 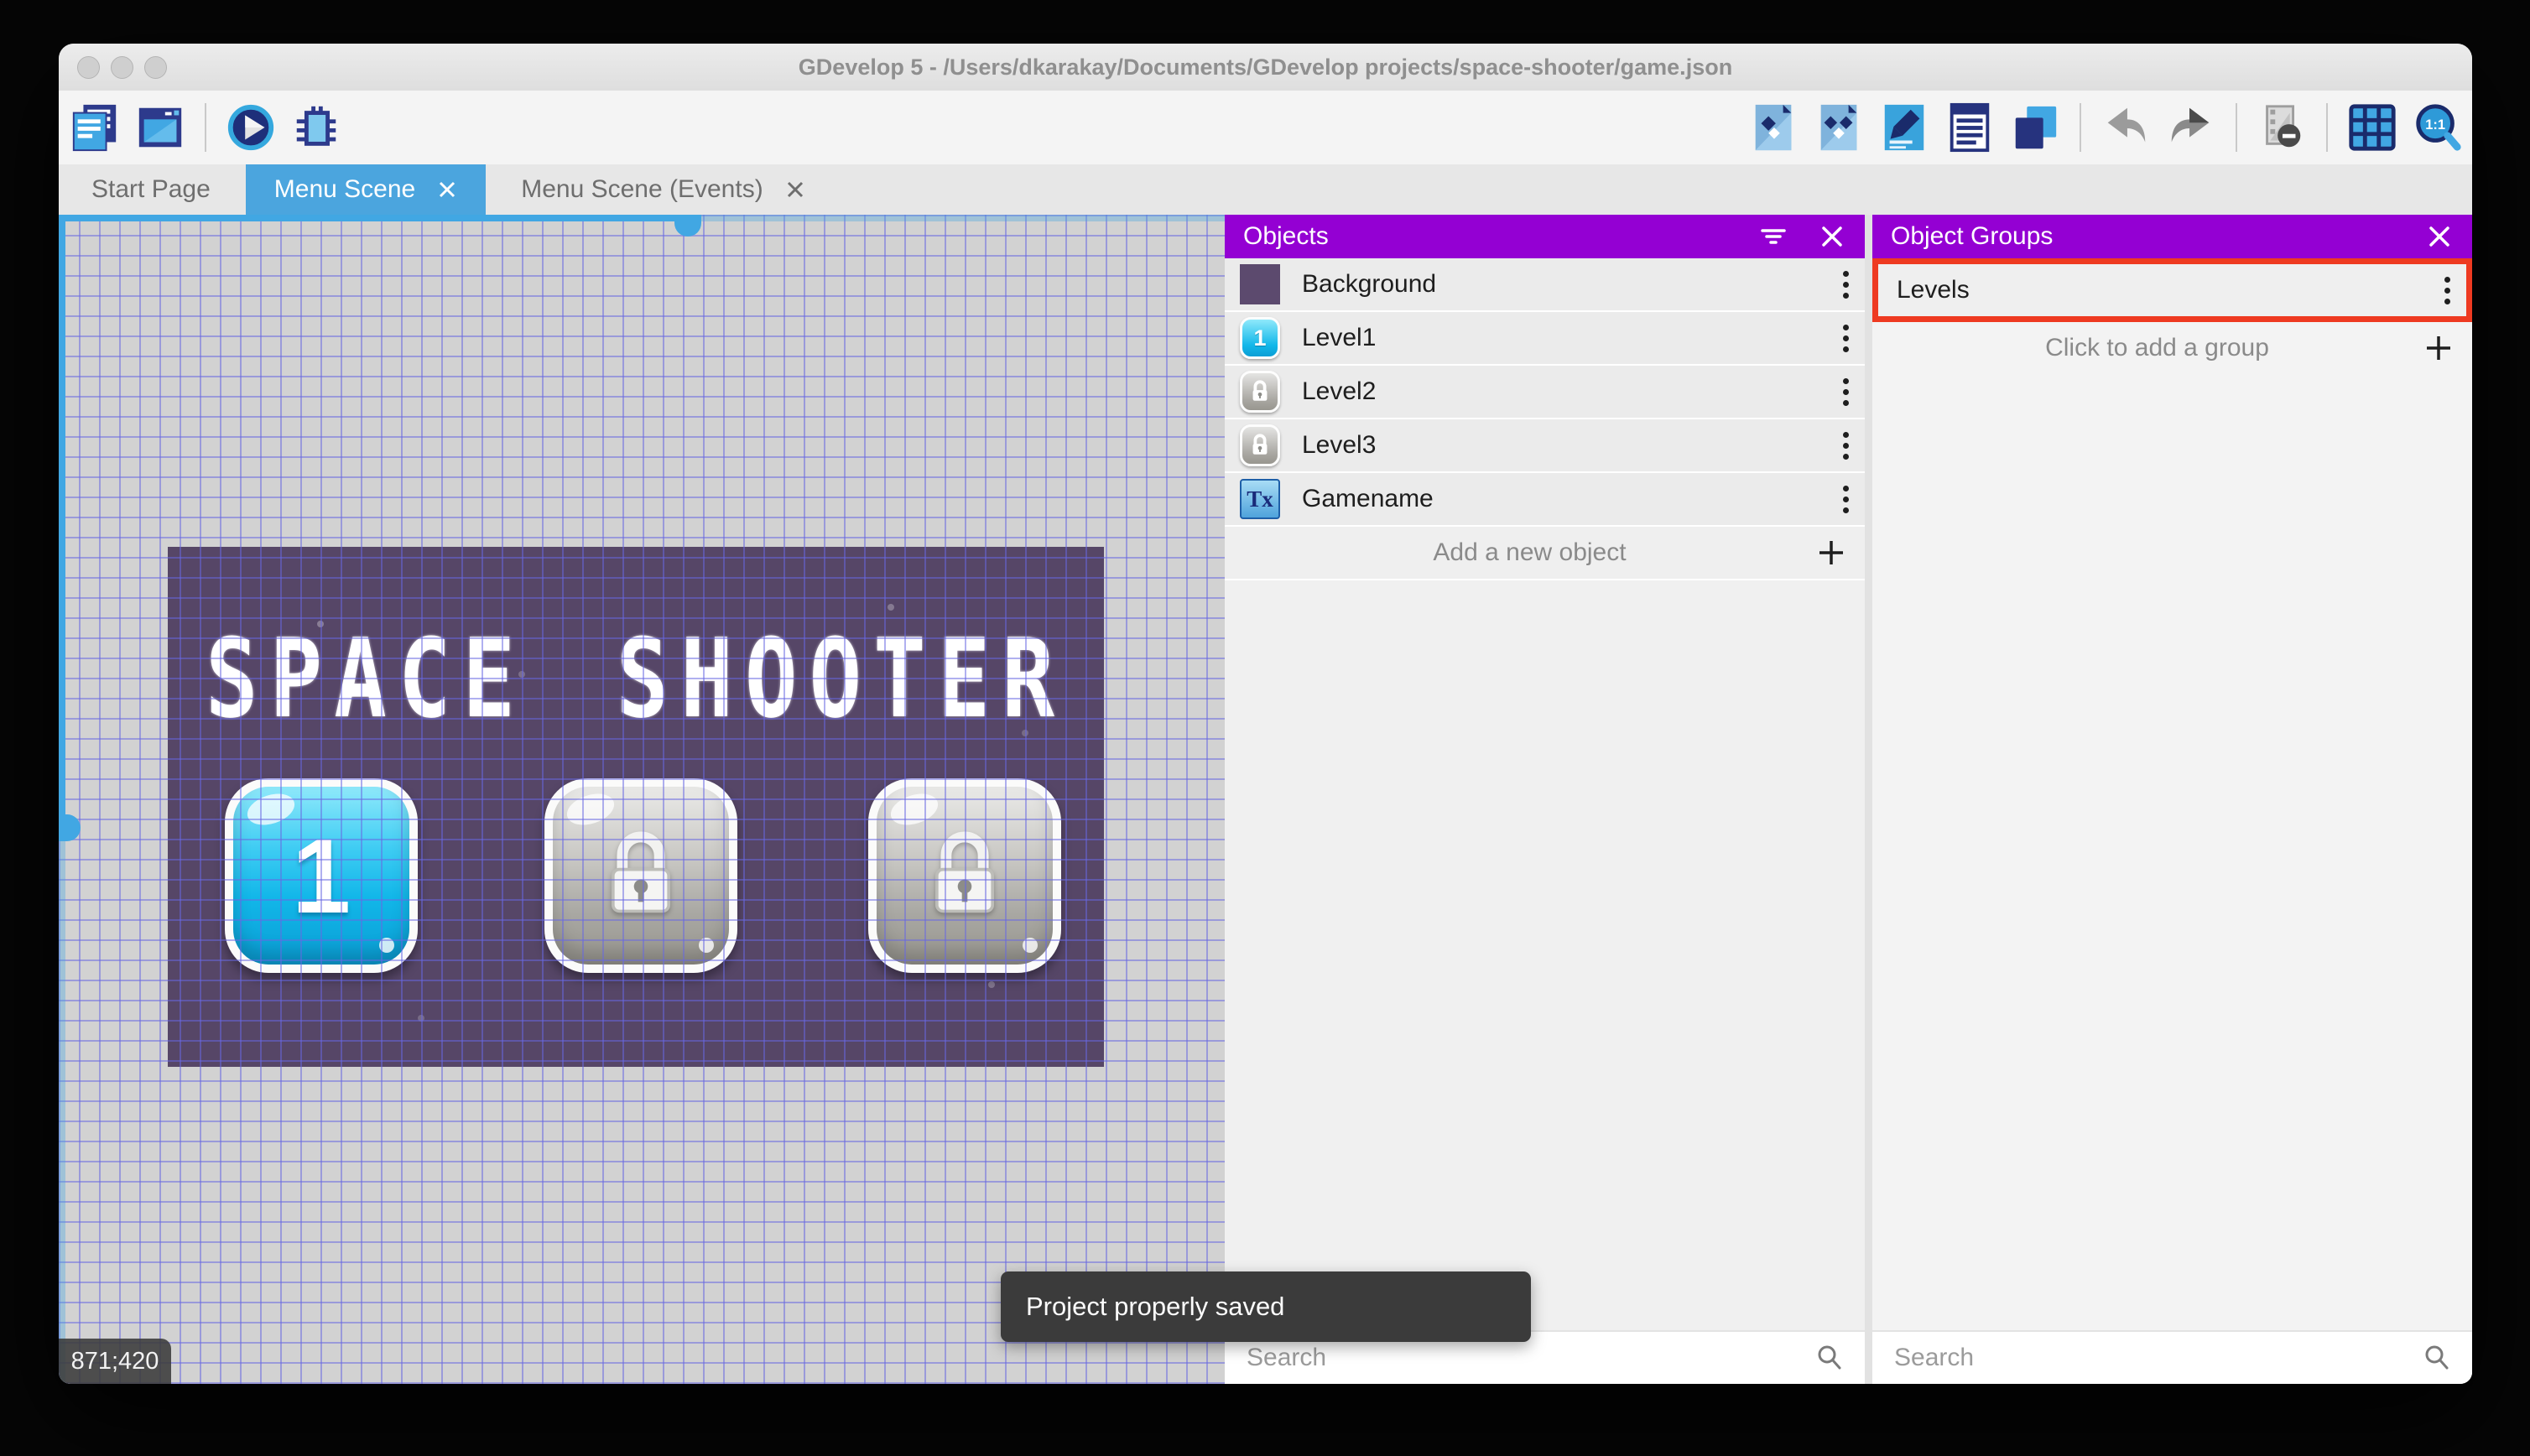 I want to click on panel-divider, so click(x=1868, y=799).